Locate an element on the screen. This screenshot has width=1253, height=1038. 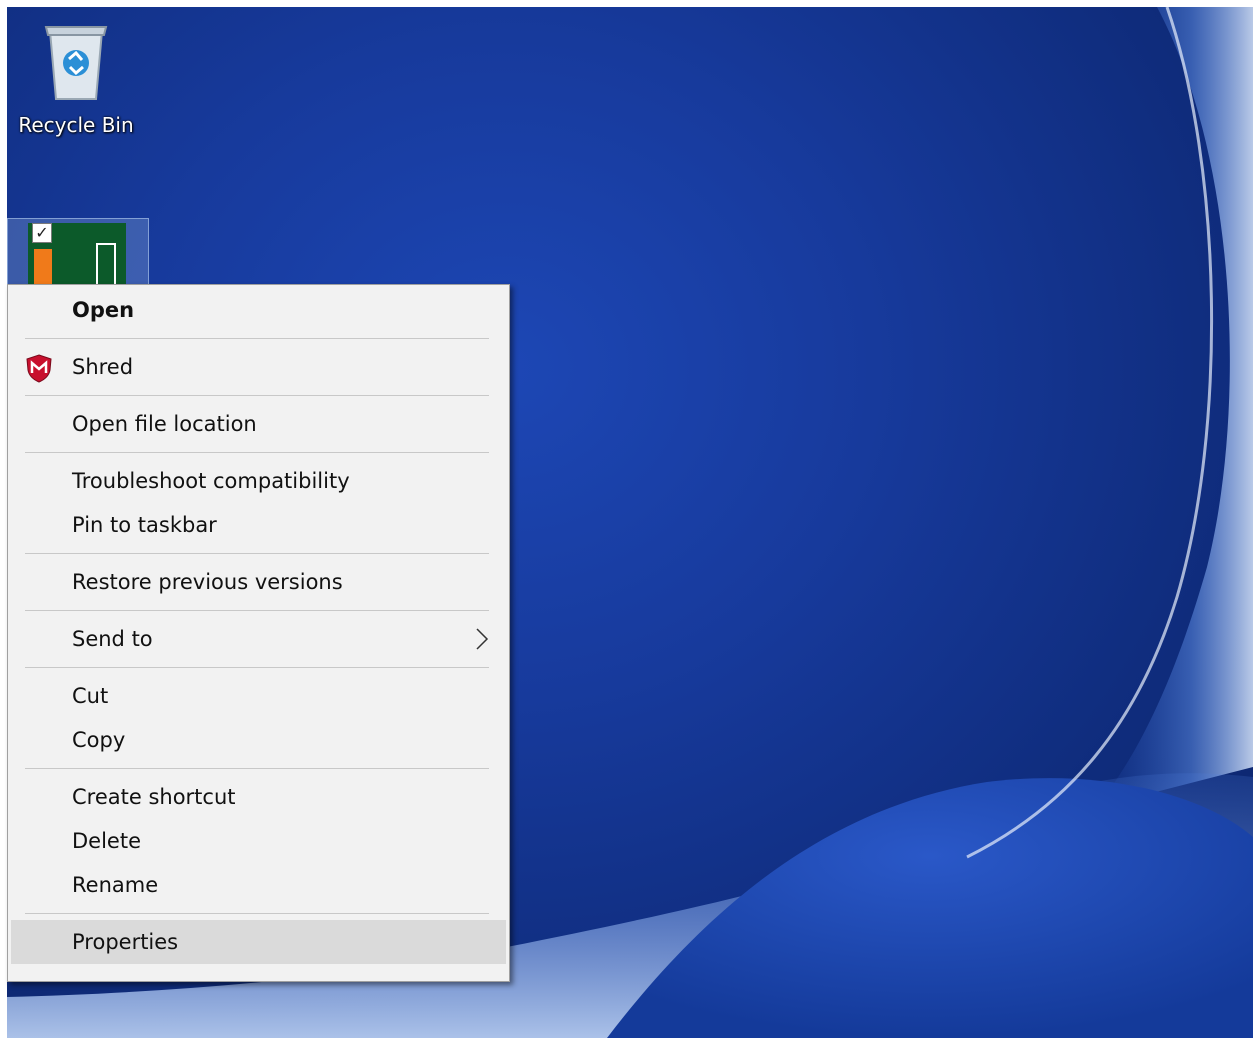
menu-item-label: Open file location is located at coordinates (164, 424).